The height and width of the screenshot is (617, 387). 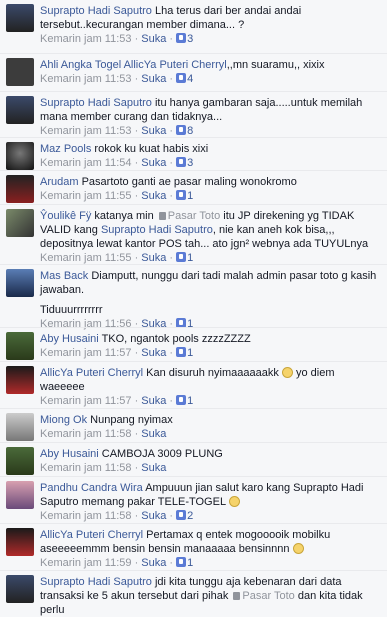 I want to click on comment-text: katanya min, so click(x=124, y=216).